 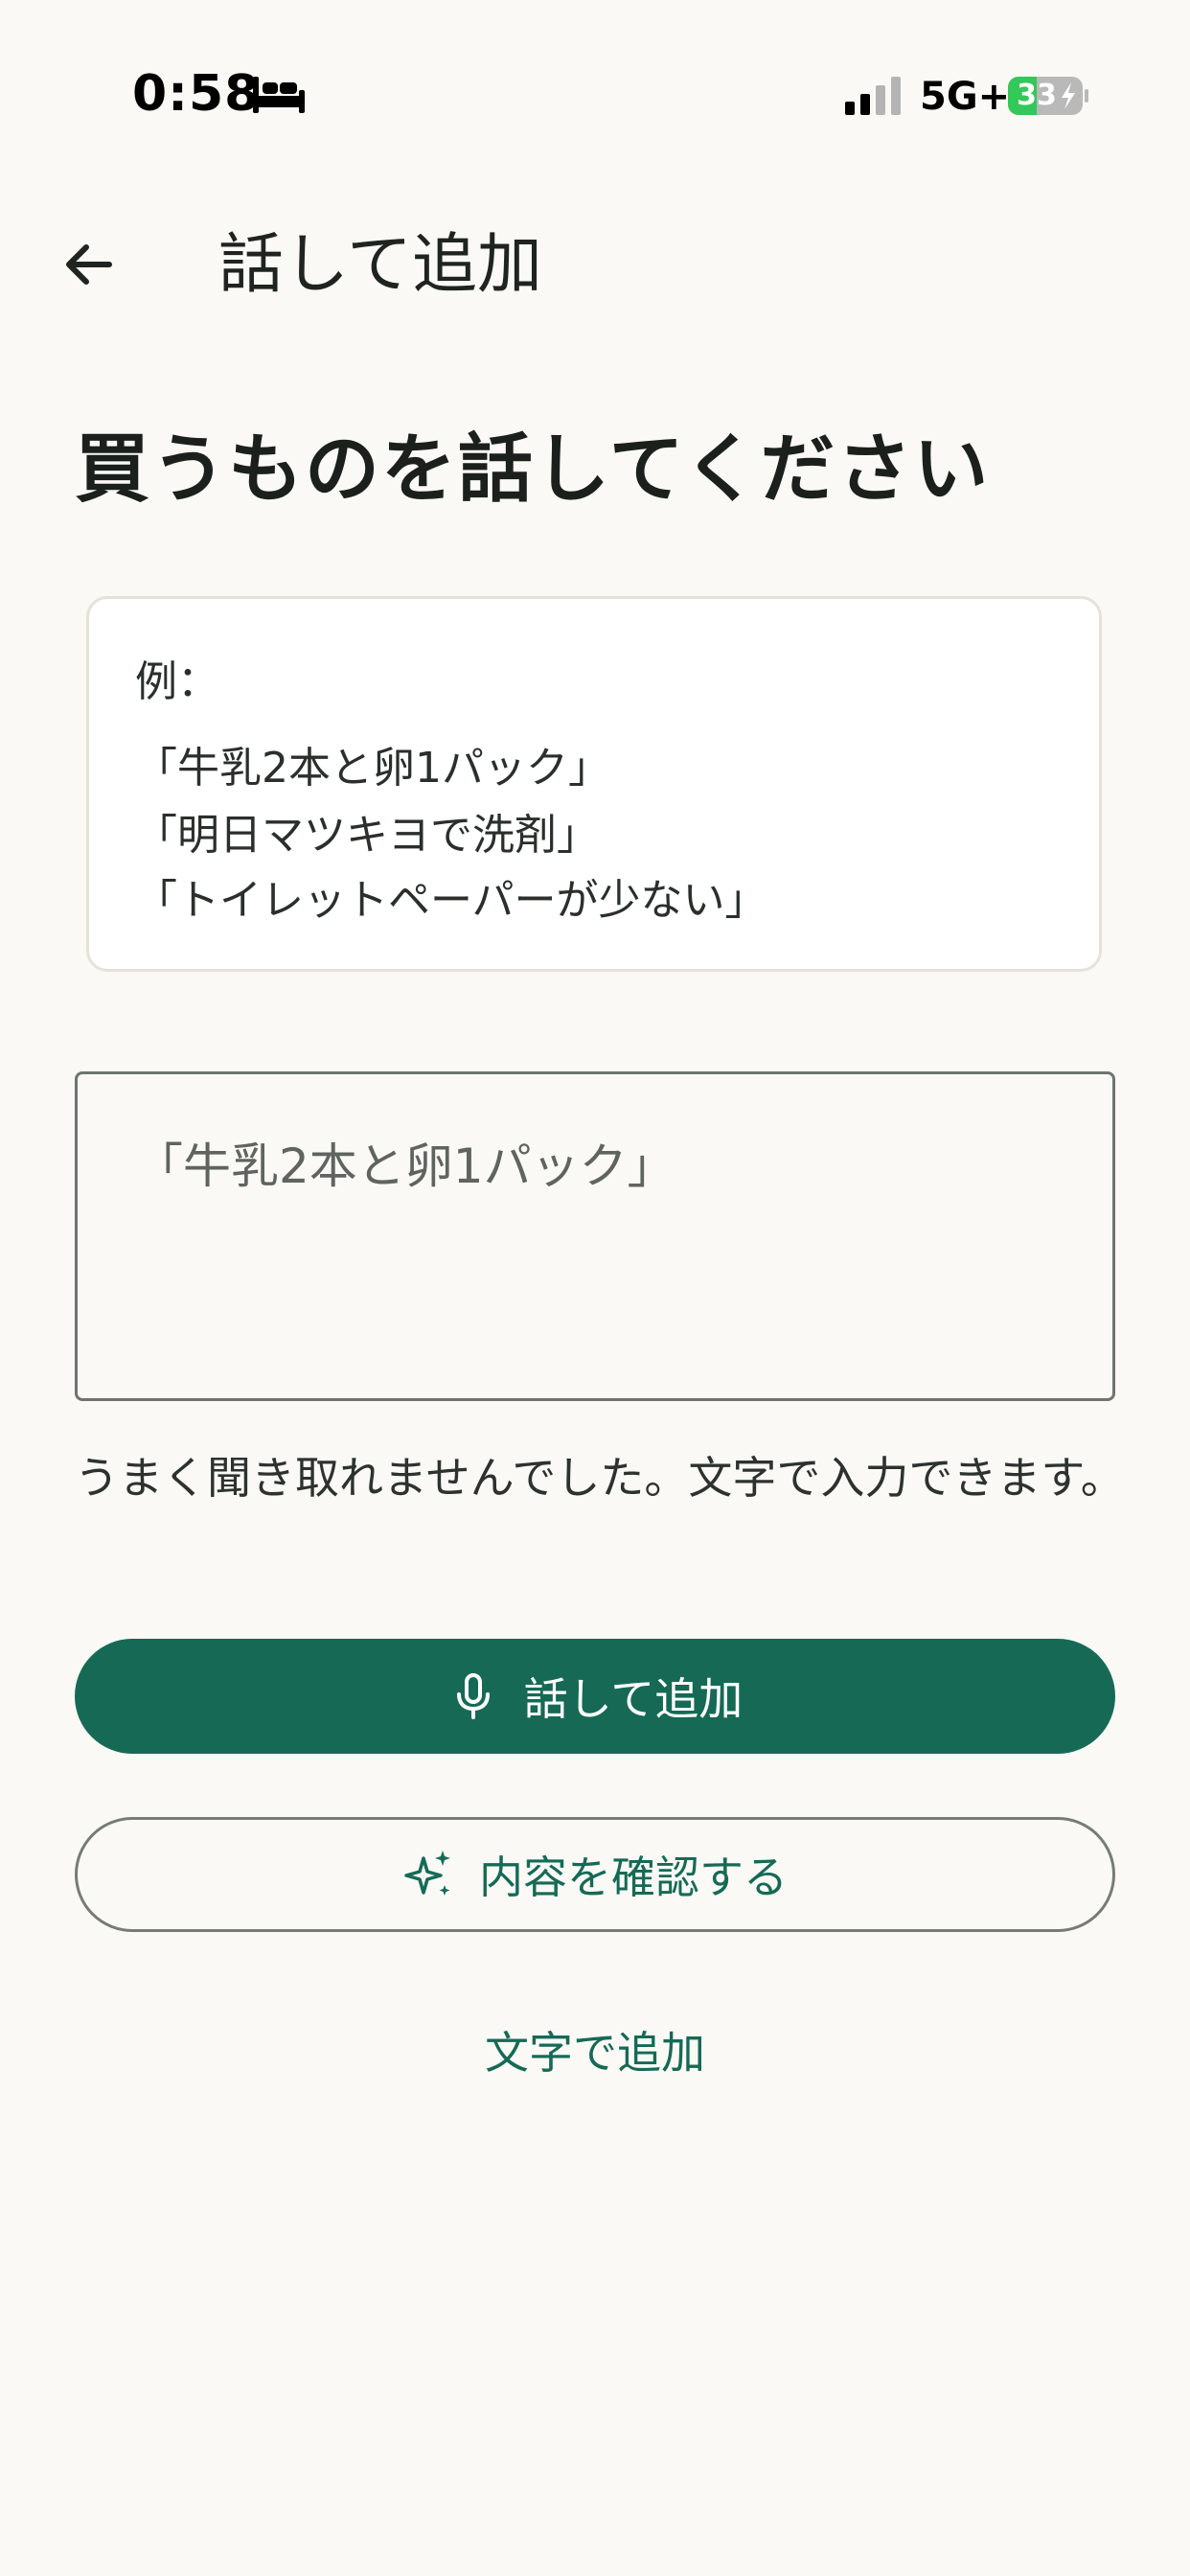 I want to click on add-by-text-link: 文字で追加, so click(x=595, y=2050).